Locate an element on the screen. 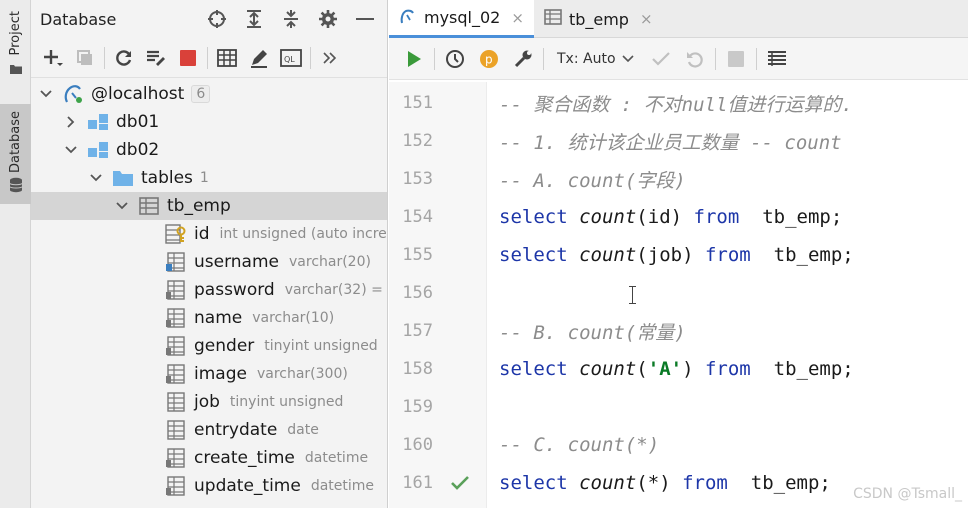 The image size is (968, 508). string-literal: 'A' is located at coordinates (665, 369).